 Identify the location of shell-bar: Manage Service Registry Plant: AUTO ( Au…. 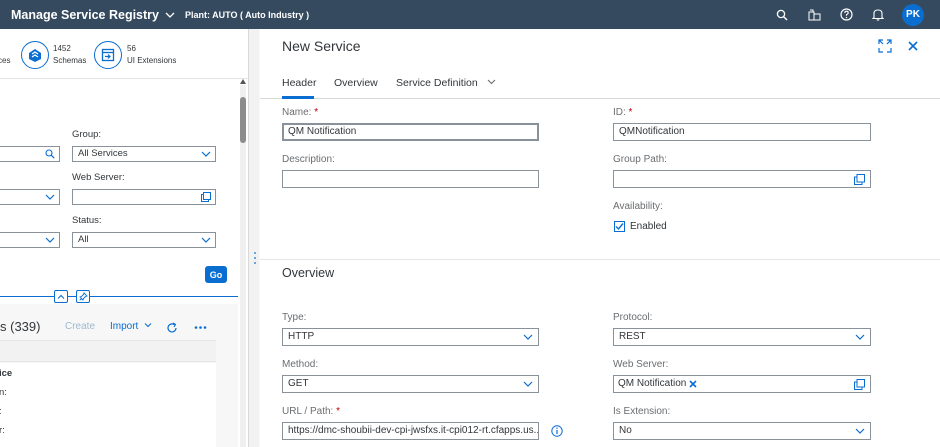
(470, 14).